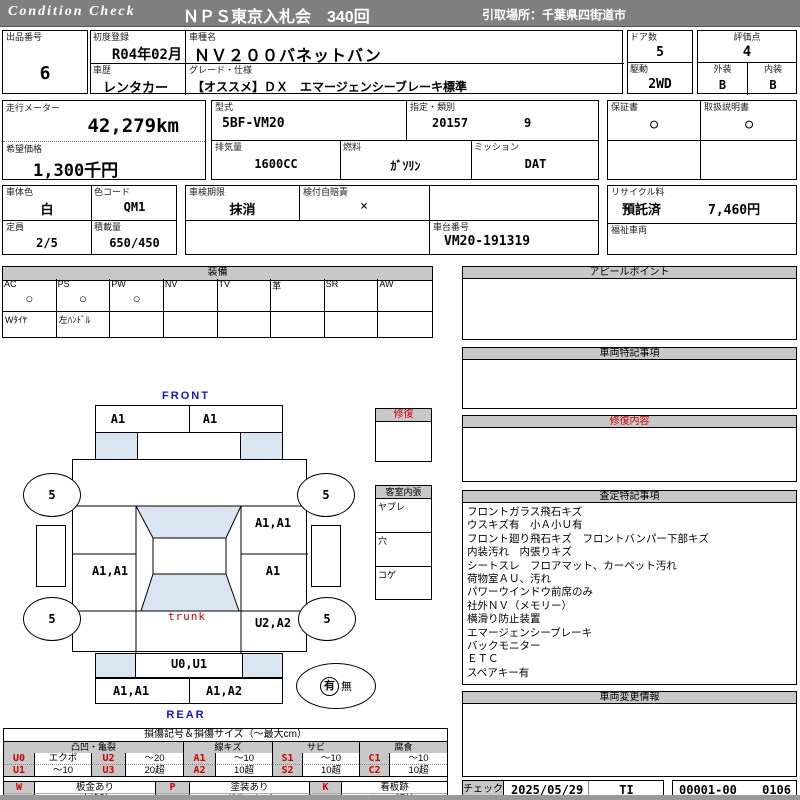  I want to click on tire-rear-left: 5, so click(52, 619).